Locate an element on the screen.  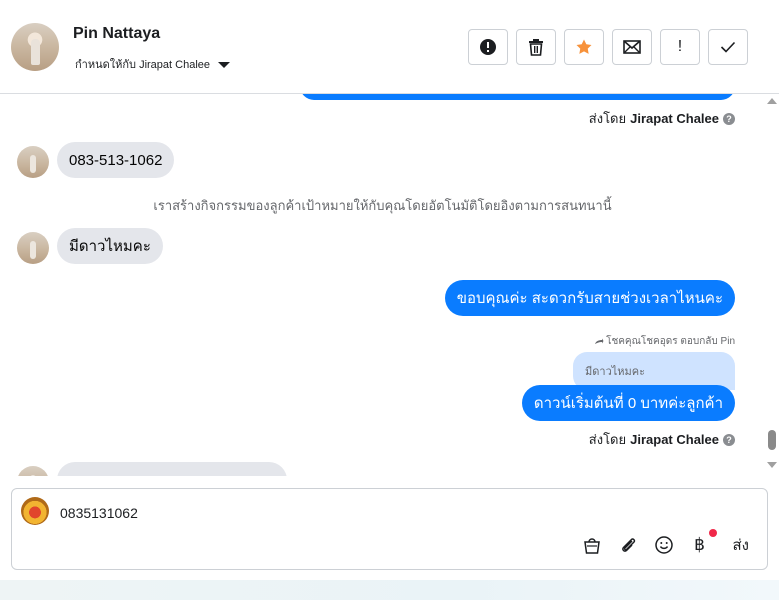
footer-strip is located at coordinates (389, 590).